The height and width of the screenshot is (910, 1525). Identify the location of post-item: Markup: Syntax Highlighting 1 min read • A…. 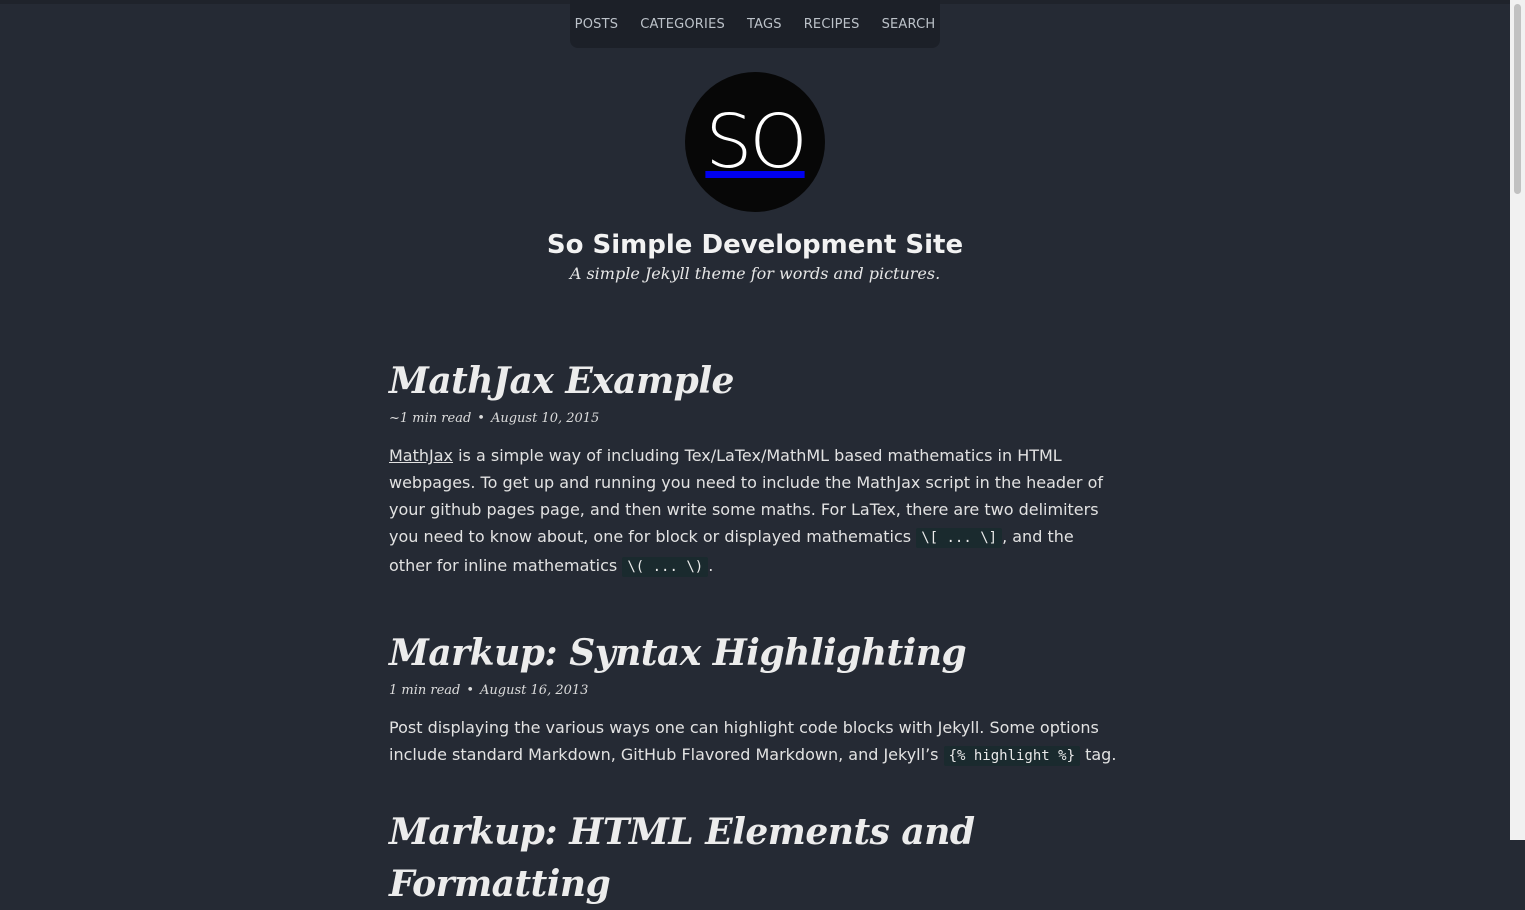
(754, 698).